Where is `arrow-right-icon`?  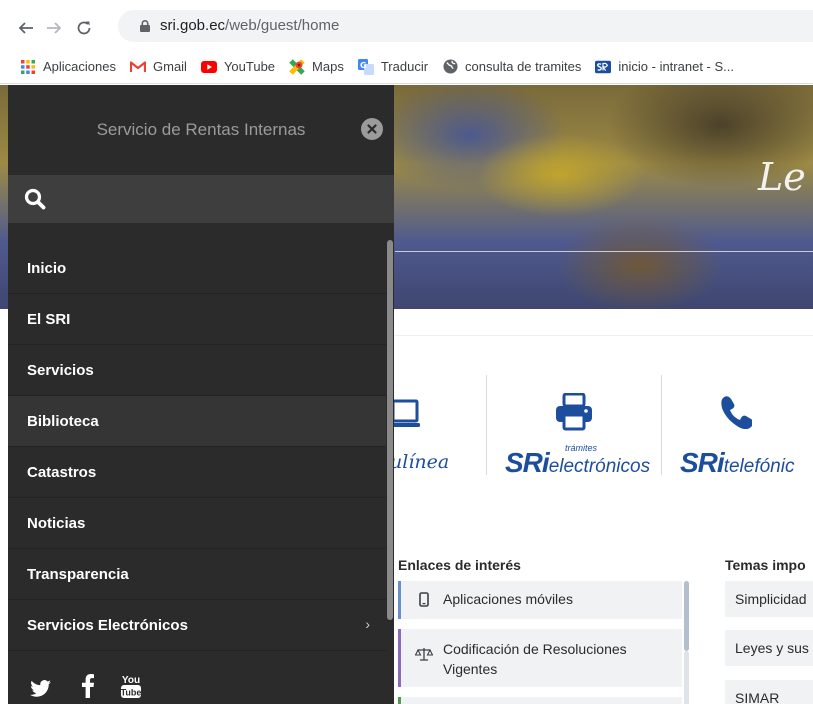
arrow-right-icon is located at coordinates (54, 28).